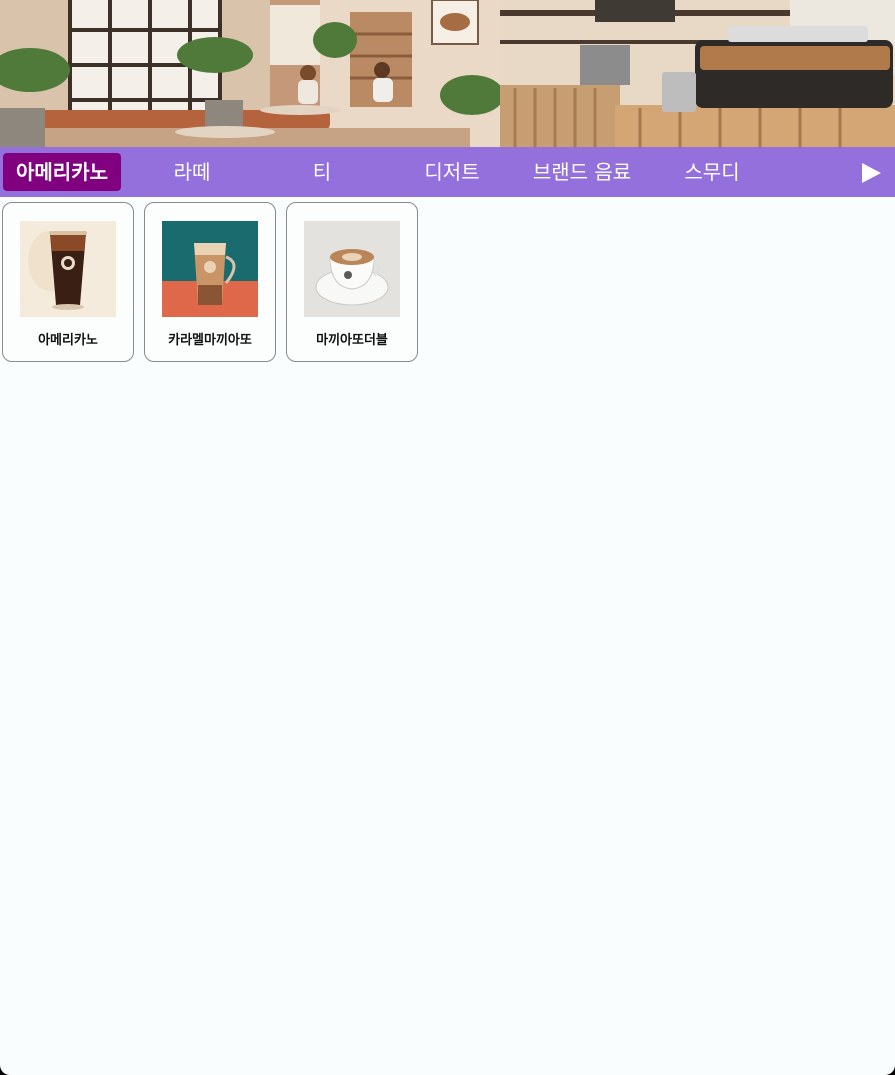  I want to click on category-tab-brand-drinks: 브랜드 음료, so click(582, 172).